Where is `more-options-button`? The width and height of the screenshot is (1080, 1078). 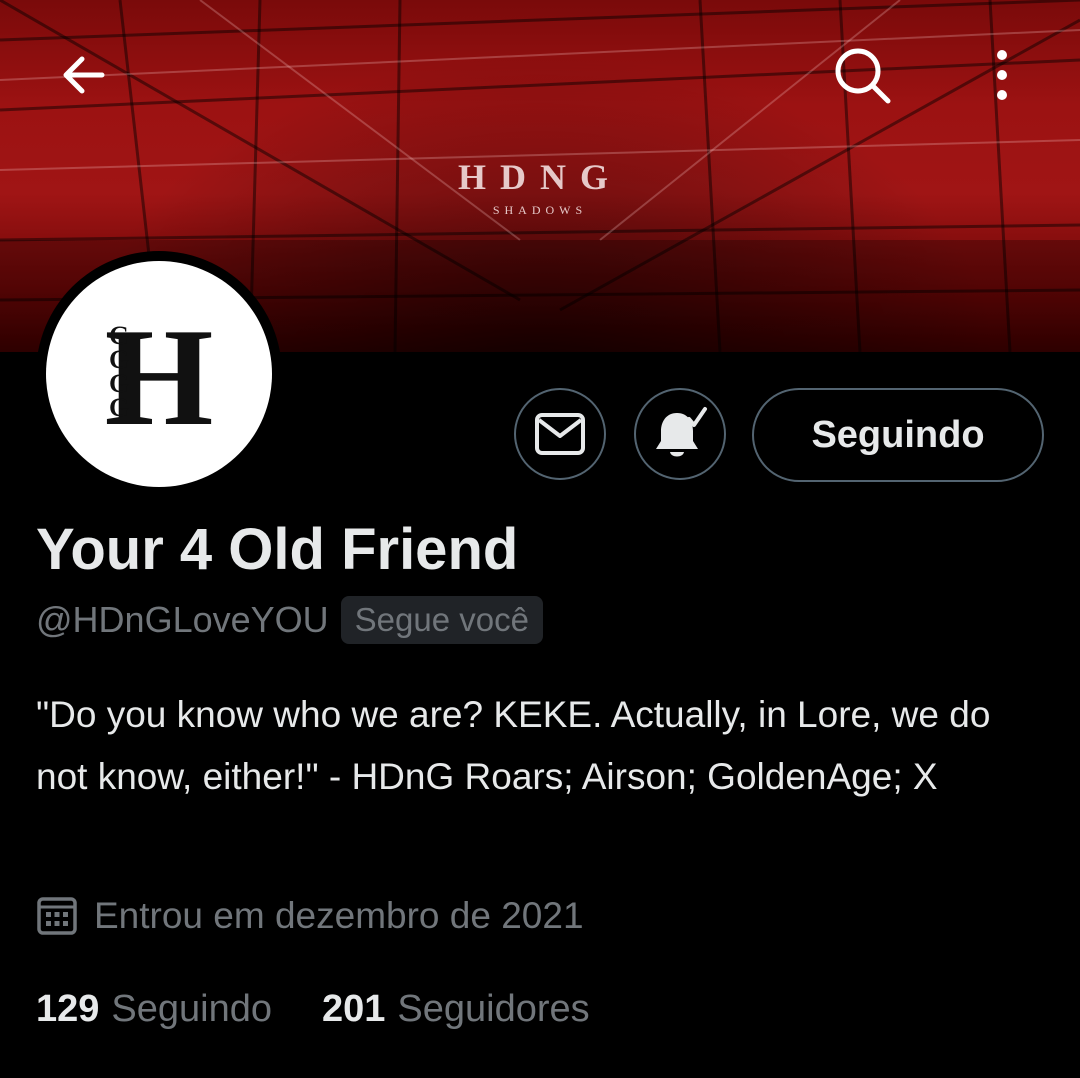
more-options-button is located at coordinates (1002, 75).